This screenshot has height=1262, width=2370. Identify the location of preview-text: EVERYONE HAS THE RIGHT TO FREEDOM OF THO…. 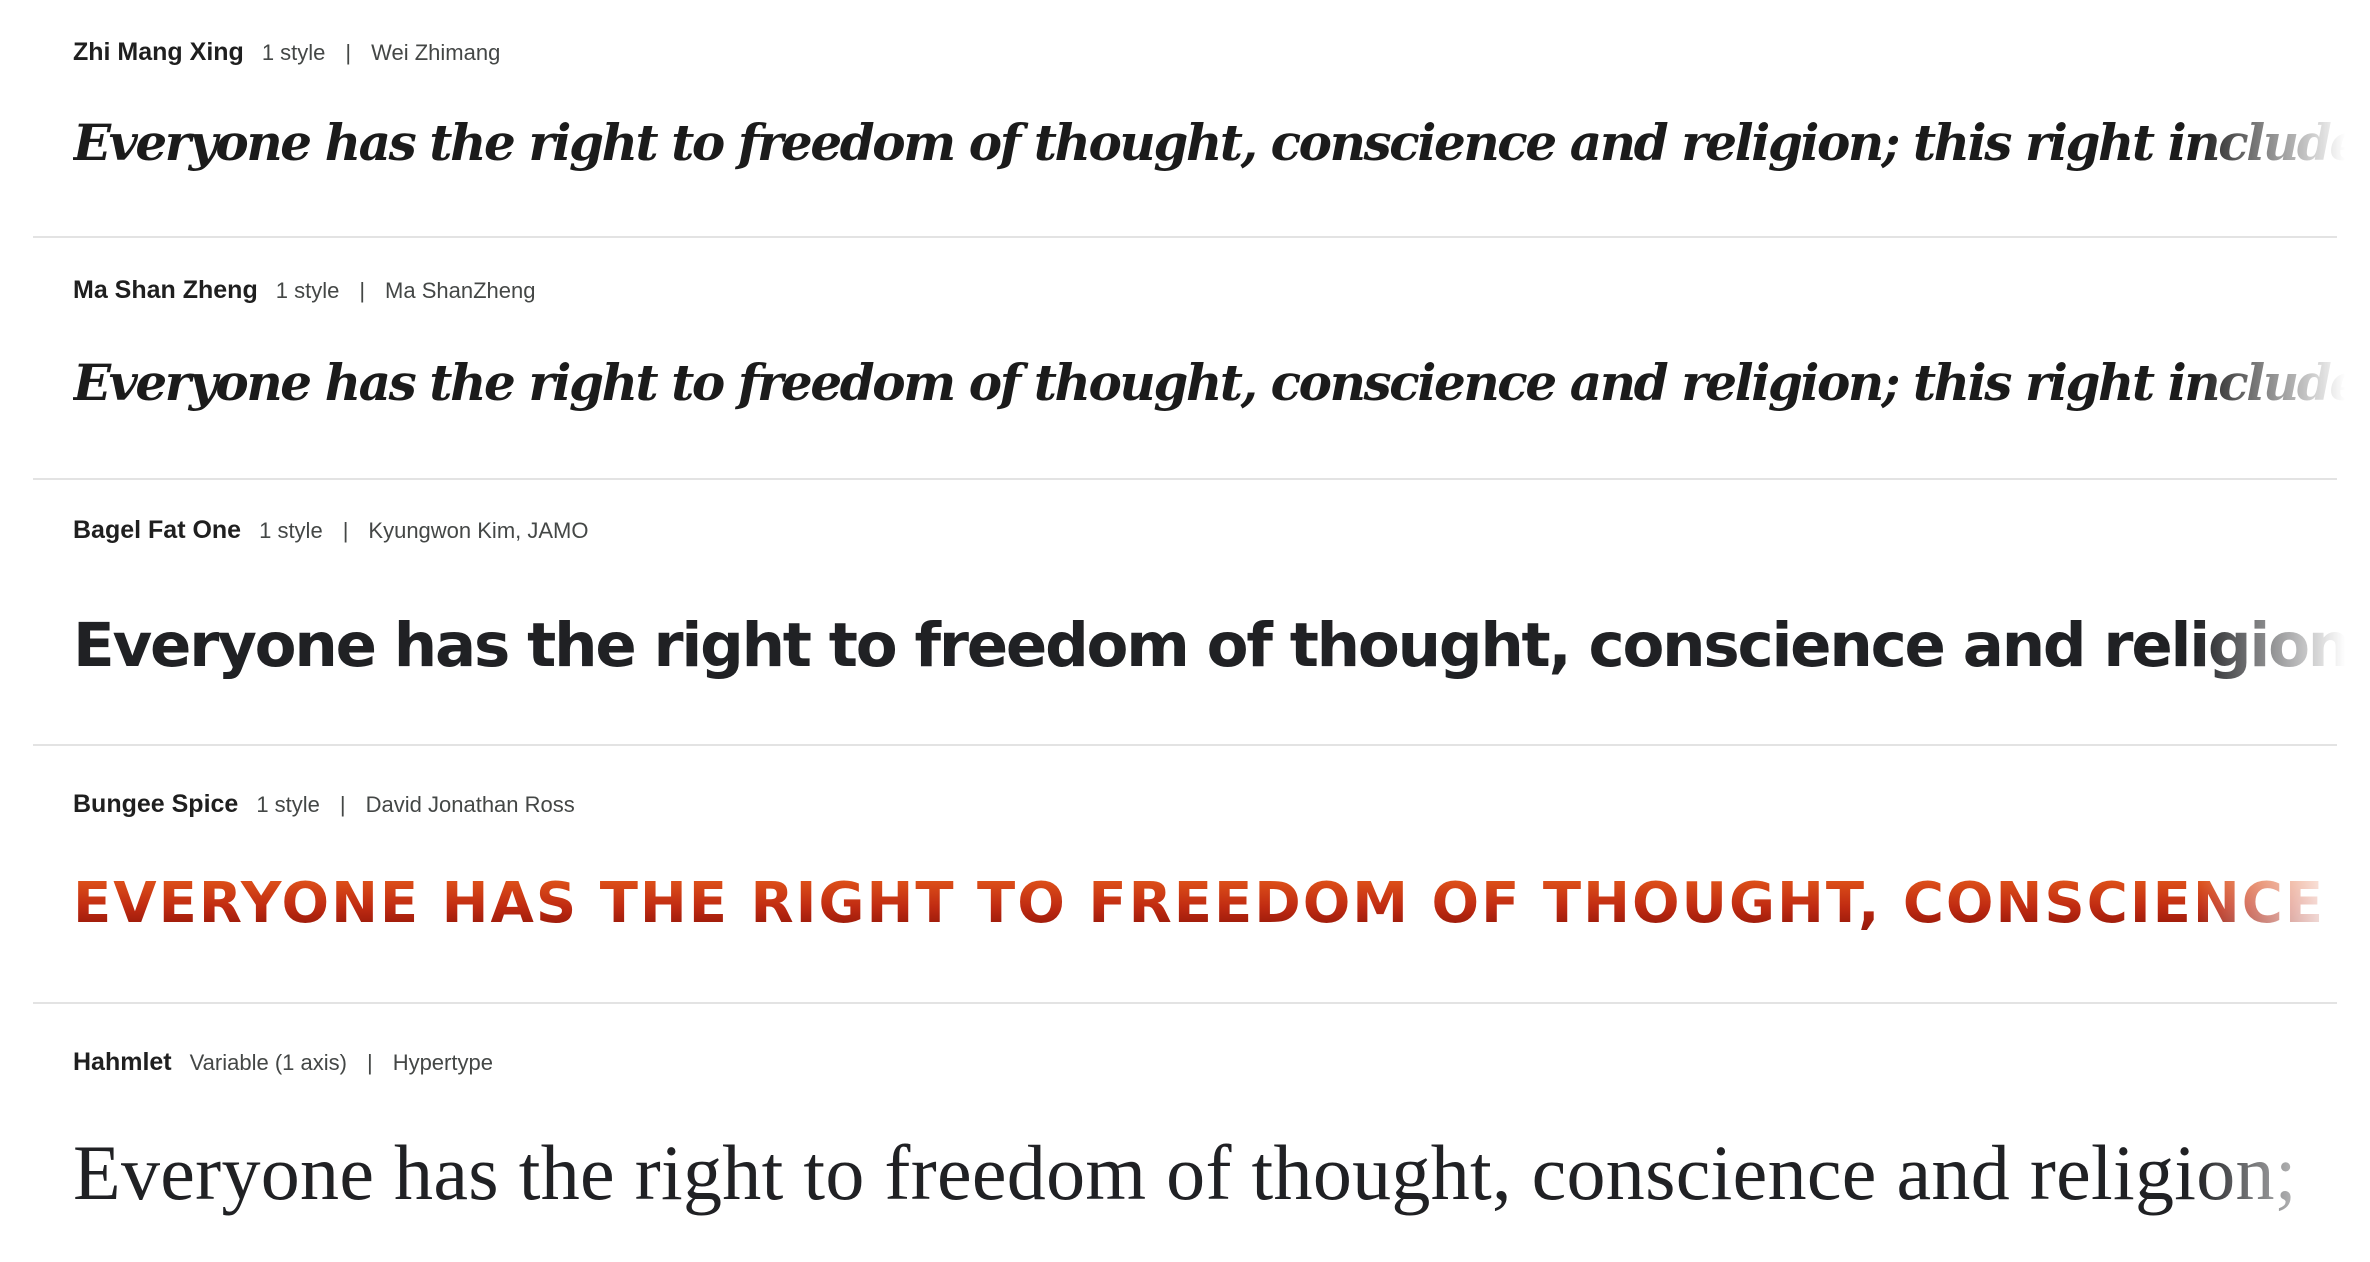
(1199, 906).